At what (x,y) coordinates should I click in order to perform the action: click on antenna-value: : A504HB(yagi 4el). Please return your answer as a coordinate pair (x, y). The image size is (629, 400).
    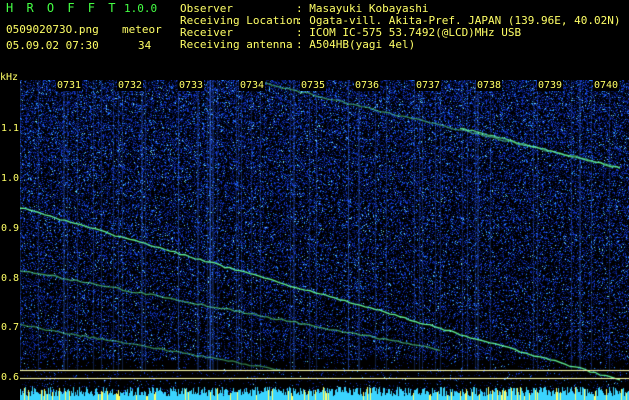
    Looking at the image, I should click on (356, 44).